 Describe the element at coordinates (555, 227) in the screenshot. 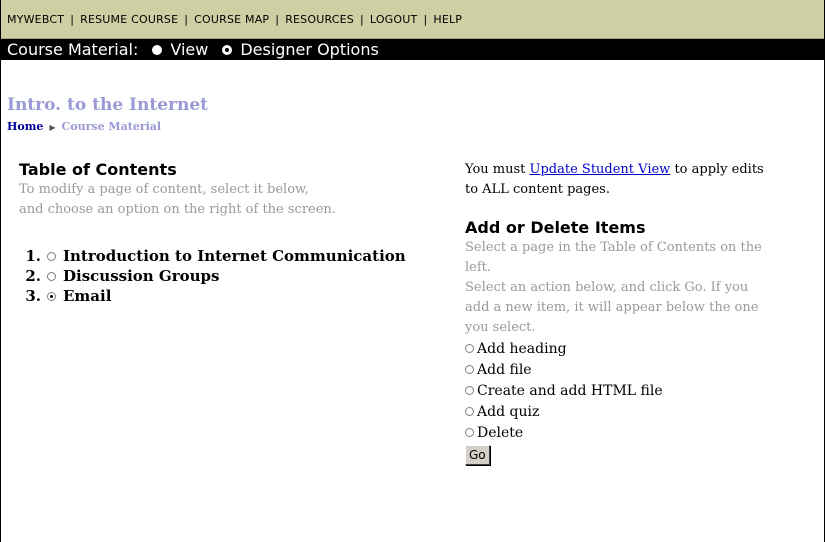

I see `add-delete-heading: Add or Delete Items` at that location.